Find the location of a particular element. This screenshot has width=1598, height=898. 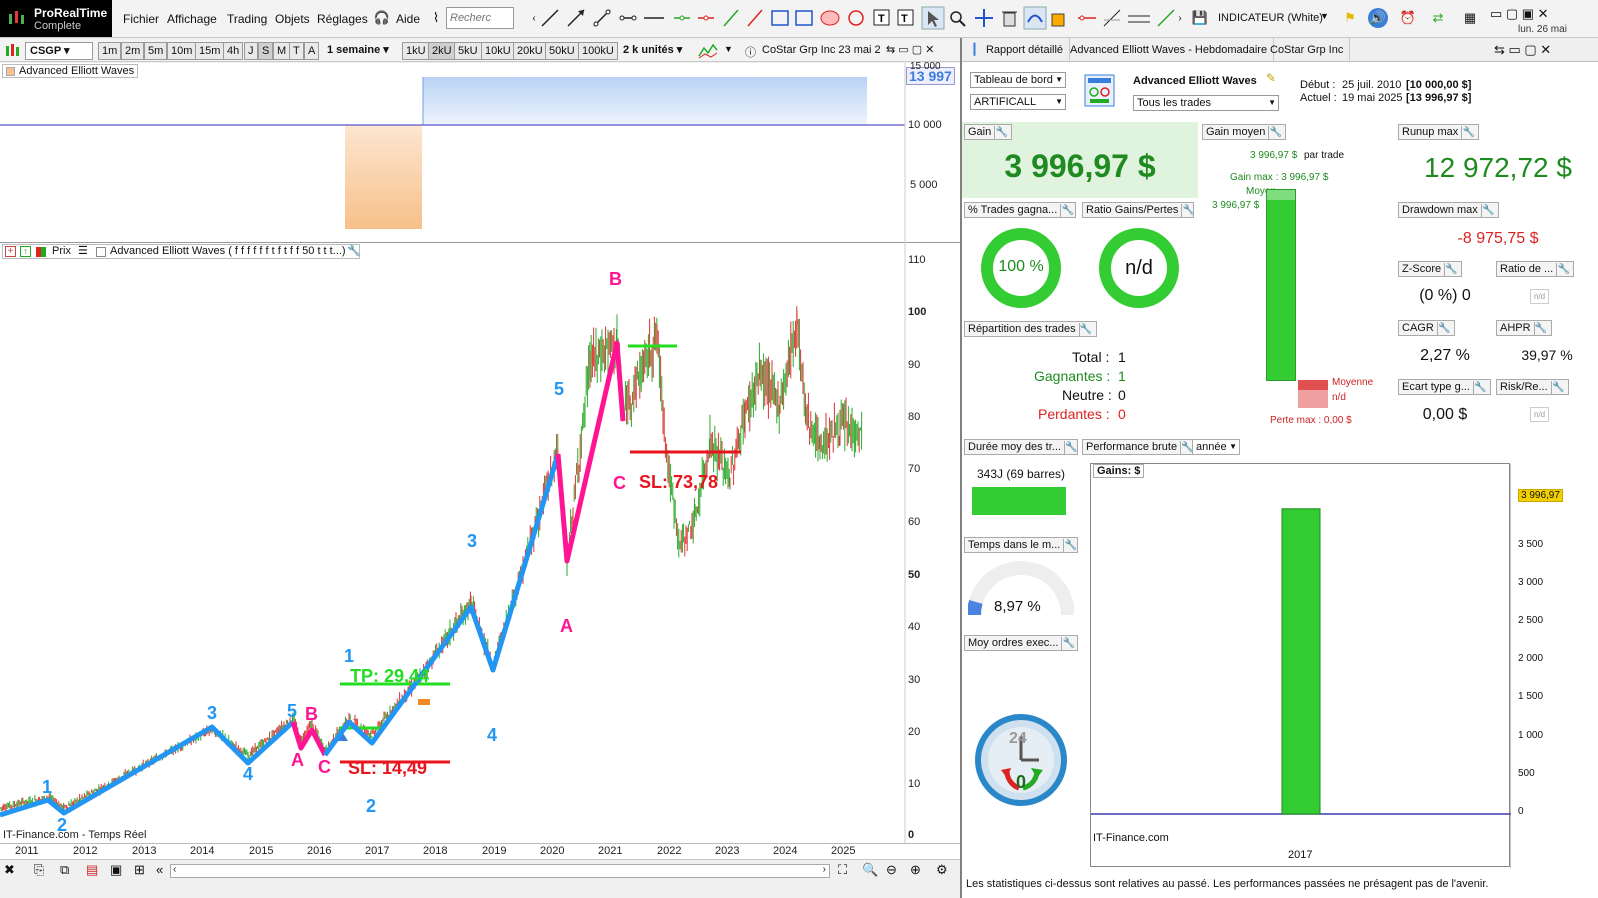

export-icon: ⊞ is located at coordinates (139, 870).